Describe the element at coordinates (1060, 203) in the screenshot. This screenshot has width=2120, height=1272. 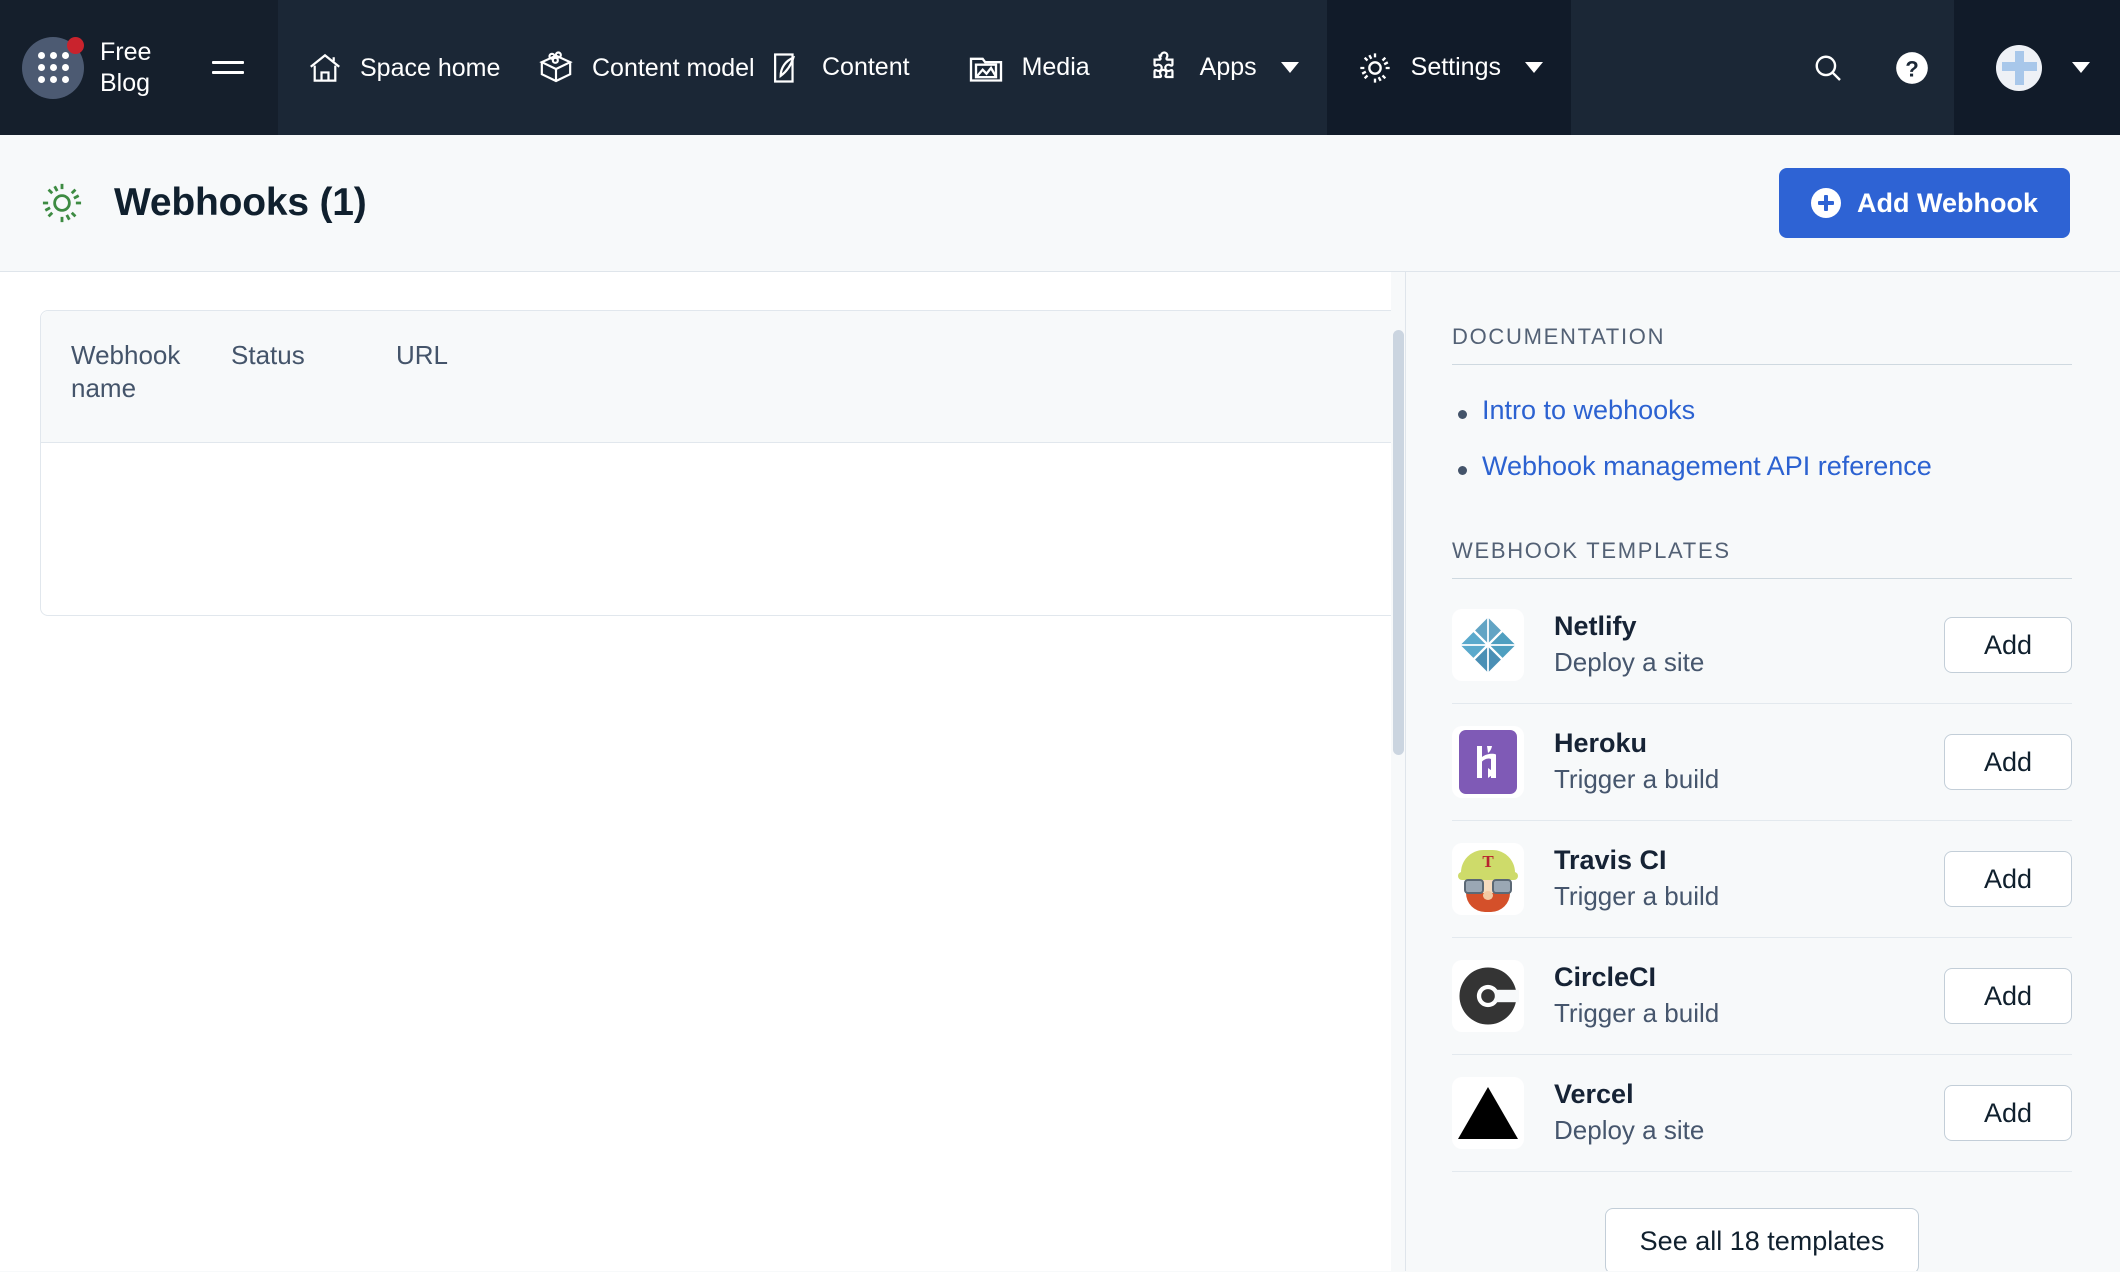
I see `page-header: Webhooks (1) Add Webhook` at that location.